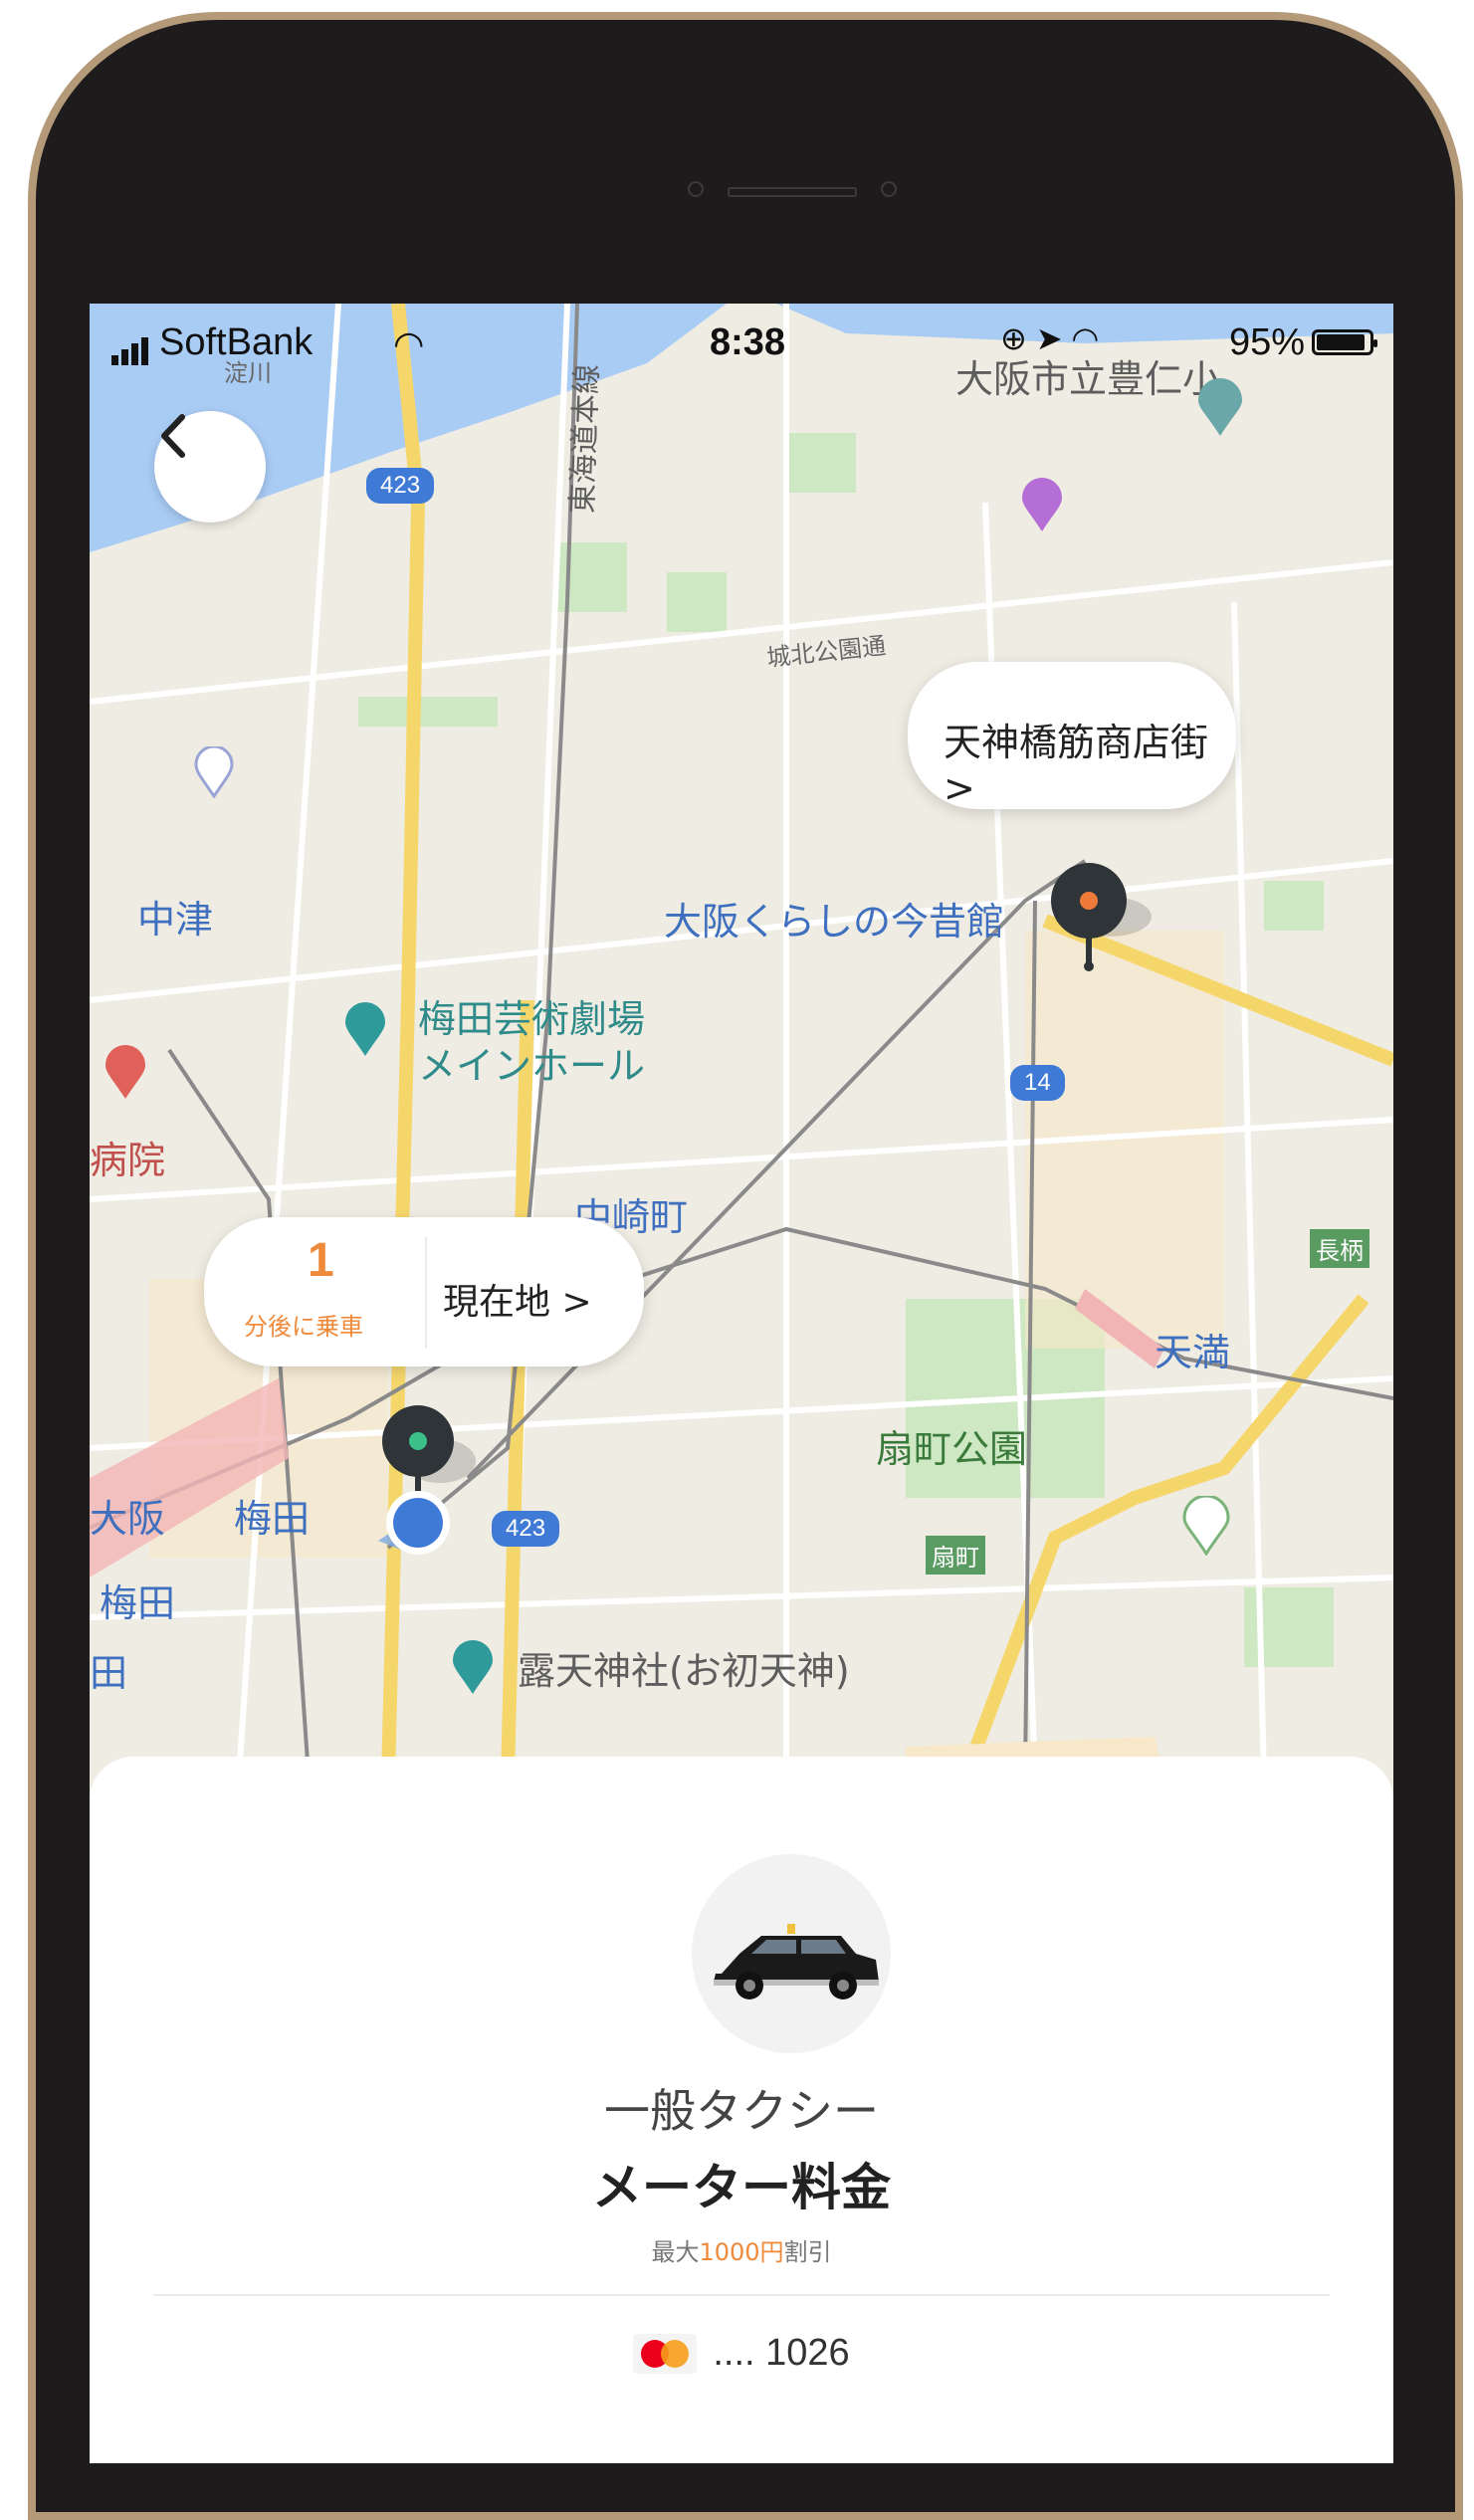  What do you see at coordinates (696, 189) in the screenshot?
I see `sensor-dot` at bounding box center [696, 189].